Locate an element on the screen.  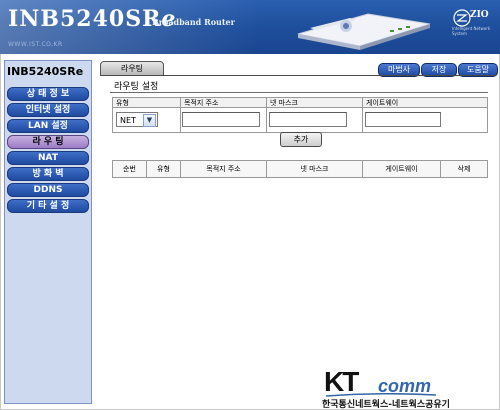
chevron-down-icon: ▼ is located at coordinates (149, 120).